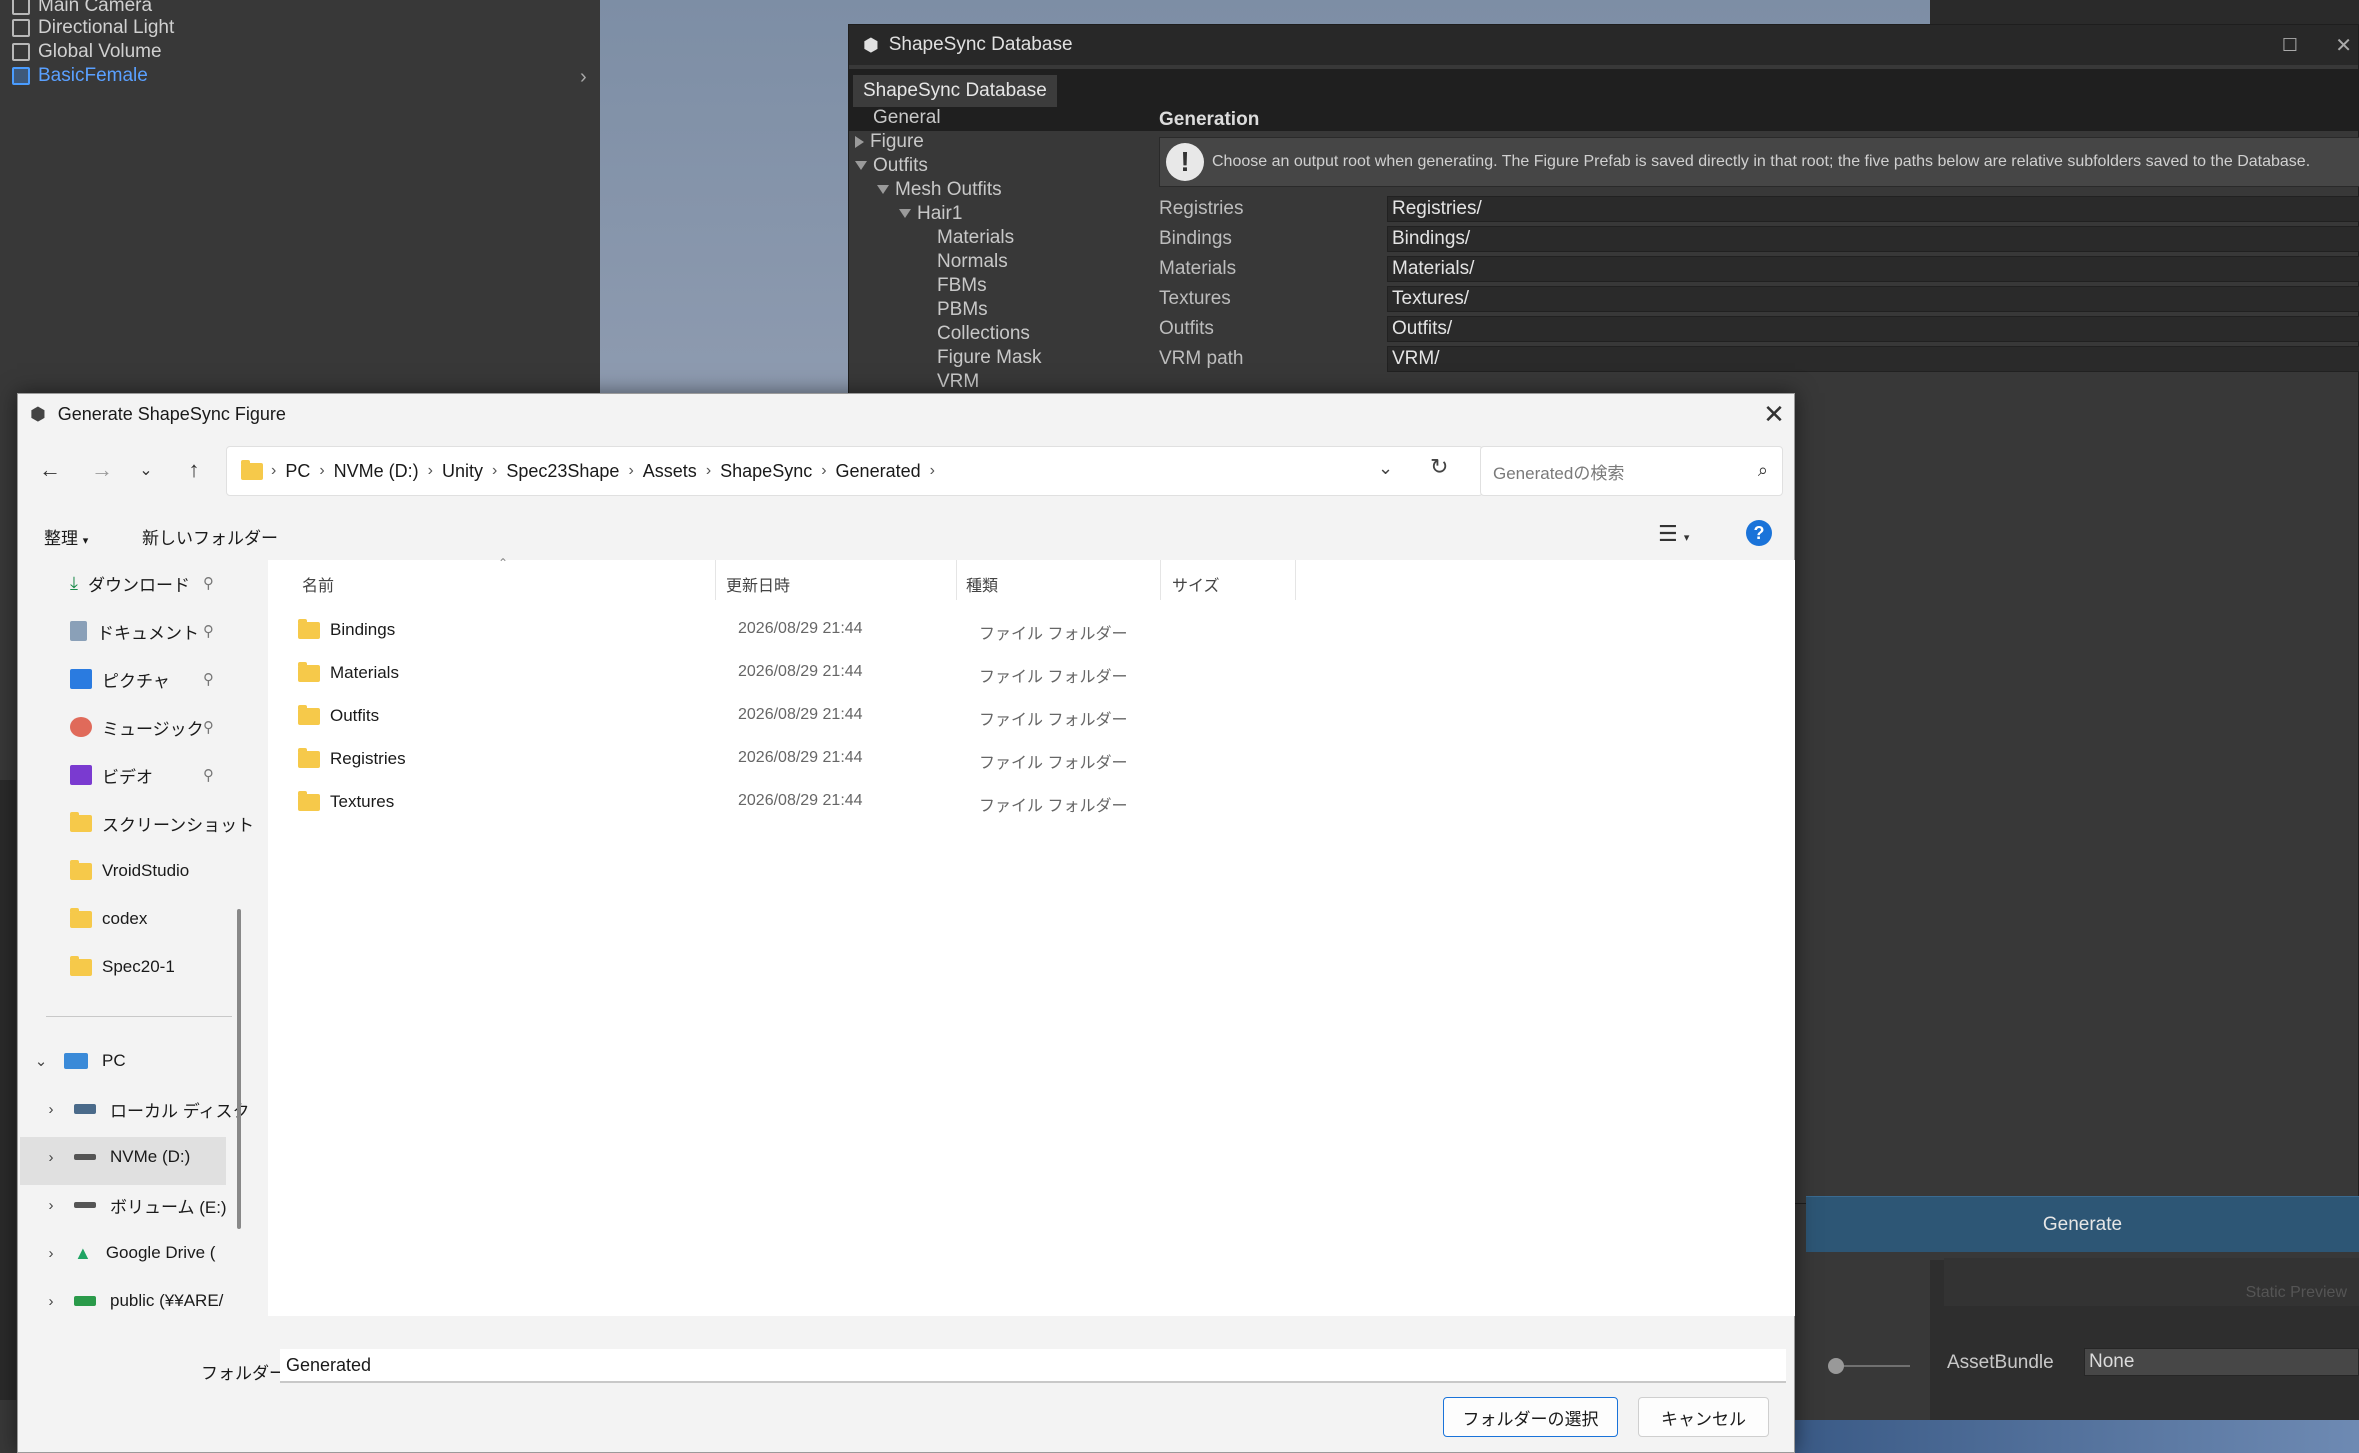 The width and height of the screenshot is (2359, 1453). I want to click on file-row: Bindings 2026/08/29 21:44 ファイル フォルダー, so click(1031, 629).